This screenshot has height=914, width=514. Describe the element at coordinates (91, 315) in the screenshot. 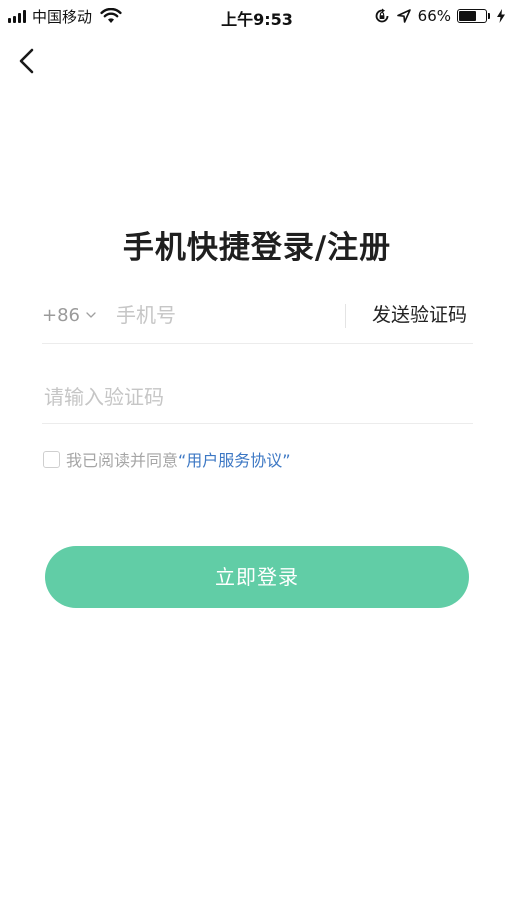

I see `chevron-down-icon` at that location.